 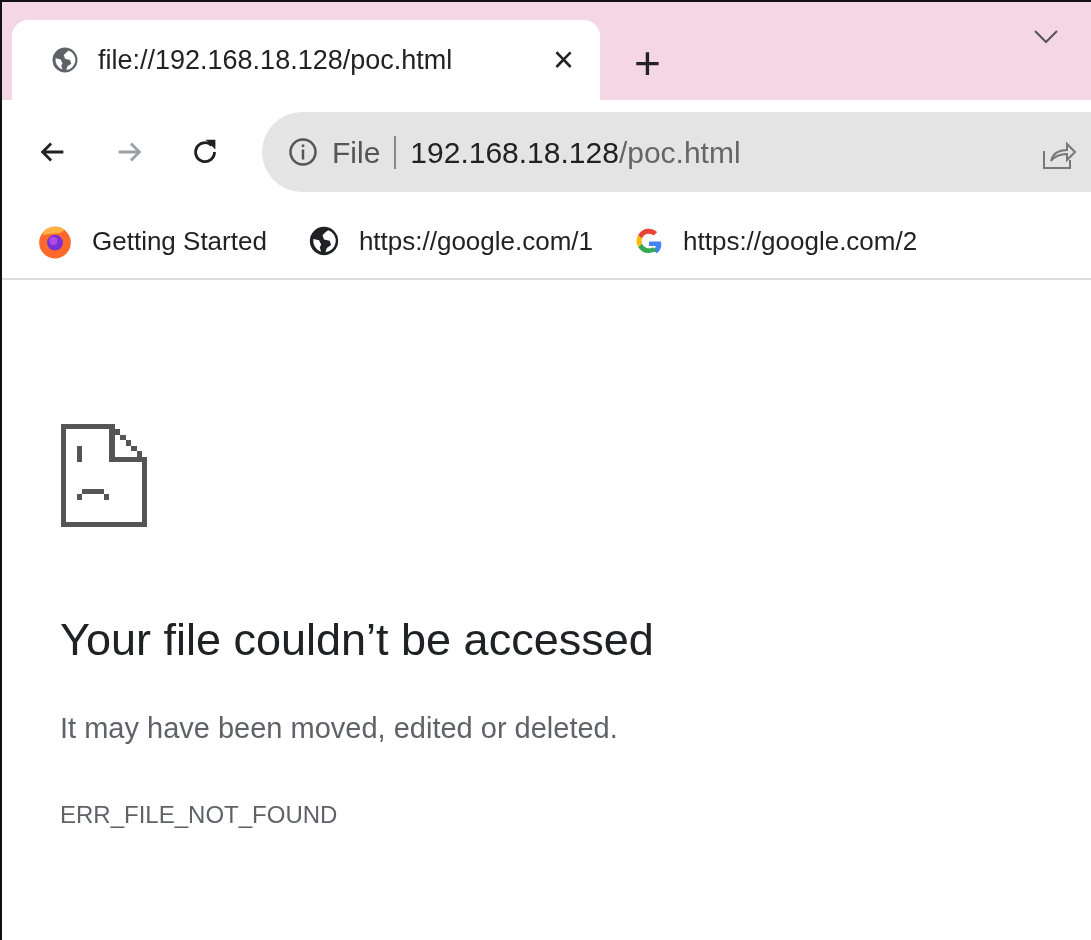 I want to click on address-bar: File 192.168.18.128/poc.html, so click(x=676, y=152).